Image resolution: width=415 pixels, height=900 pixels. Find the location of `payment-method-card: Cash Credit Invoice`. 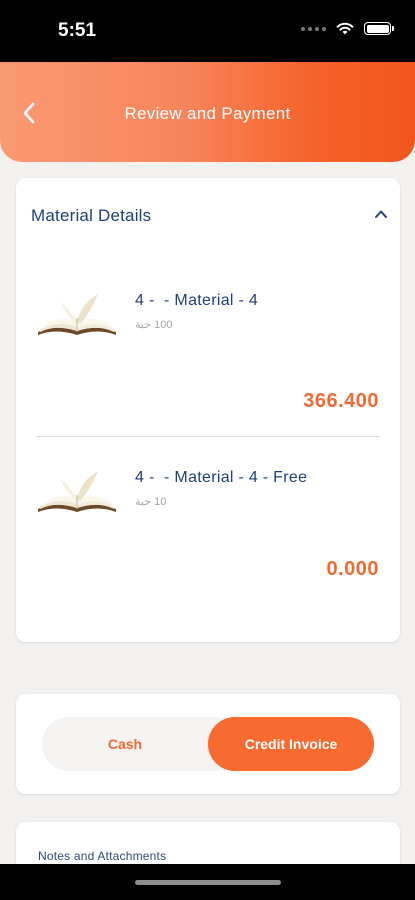

payment-method-card: Cash Credit Invoice is located at coordinates (208, 744).